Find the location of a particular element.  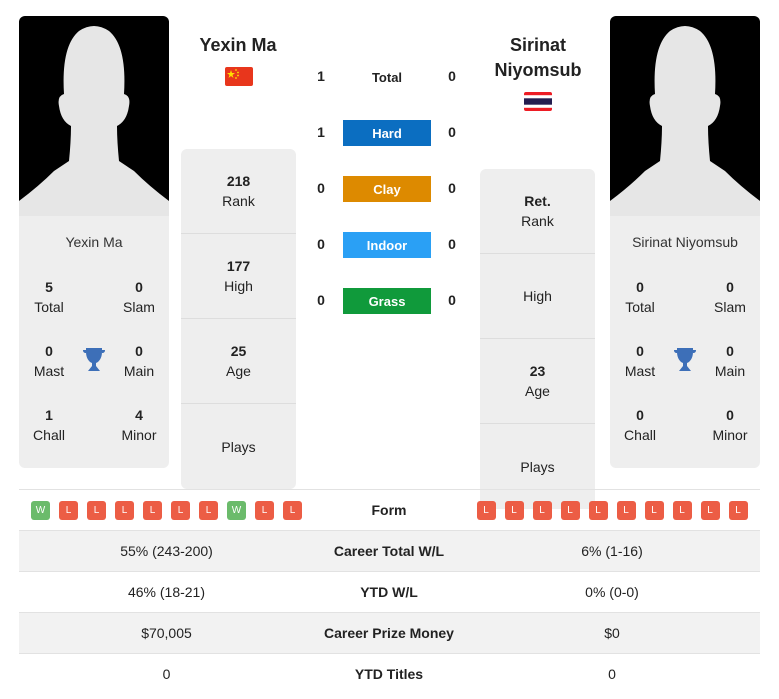

form-label: Form is located at coordinates (389, 510).